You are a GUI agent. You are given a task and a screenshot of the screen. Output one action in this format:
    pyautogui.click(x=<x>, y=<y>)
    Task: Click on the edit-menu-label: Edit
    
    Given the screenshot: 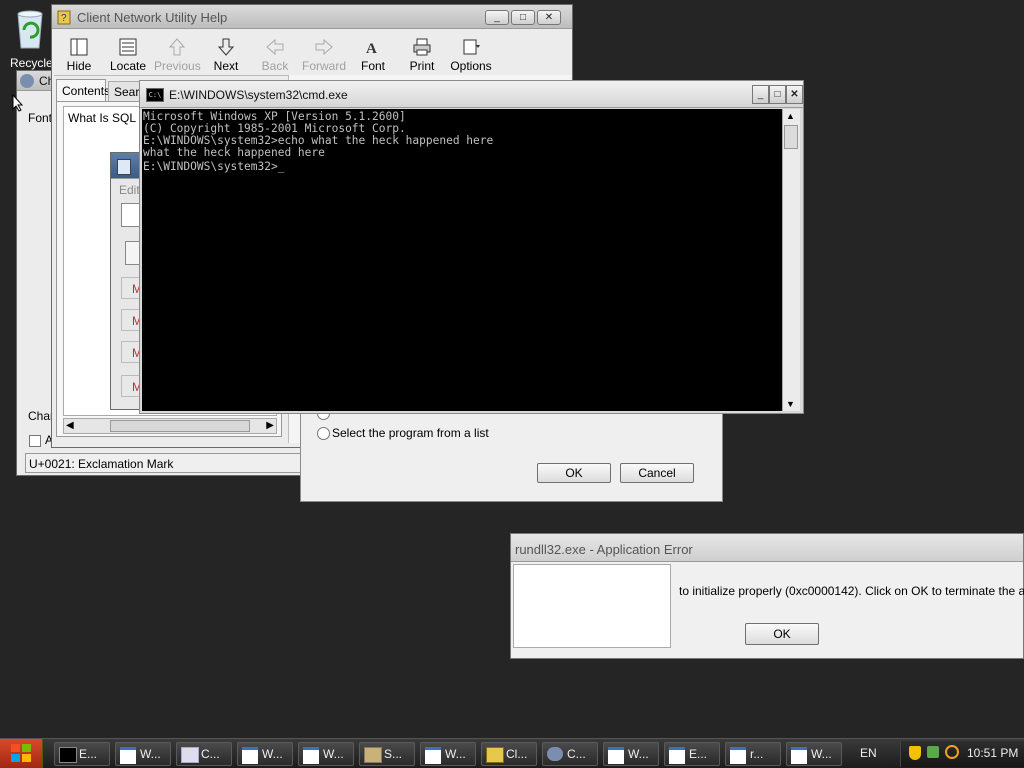 What is the action you would take?
    pyautogui.click(x=129, y=190)
    